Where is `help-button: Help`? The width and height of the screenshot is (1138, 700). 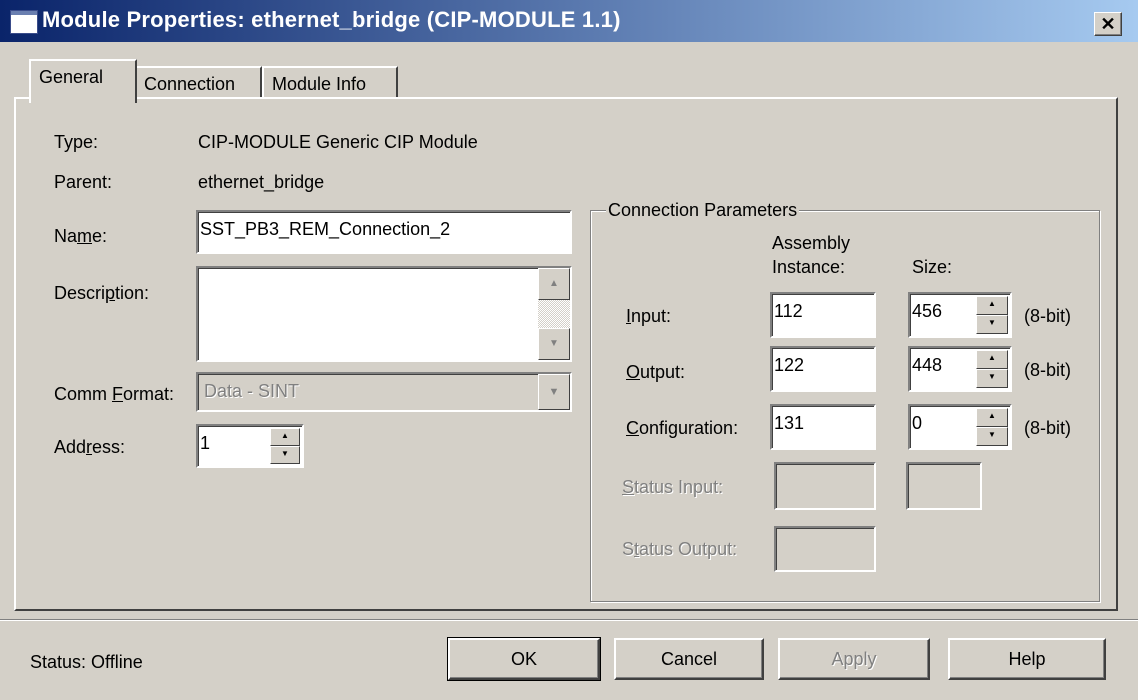 help-button: Help is located at coordinates (1027, 659).